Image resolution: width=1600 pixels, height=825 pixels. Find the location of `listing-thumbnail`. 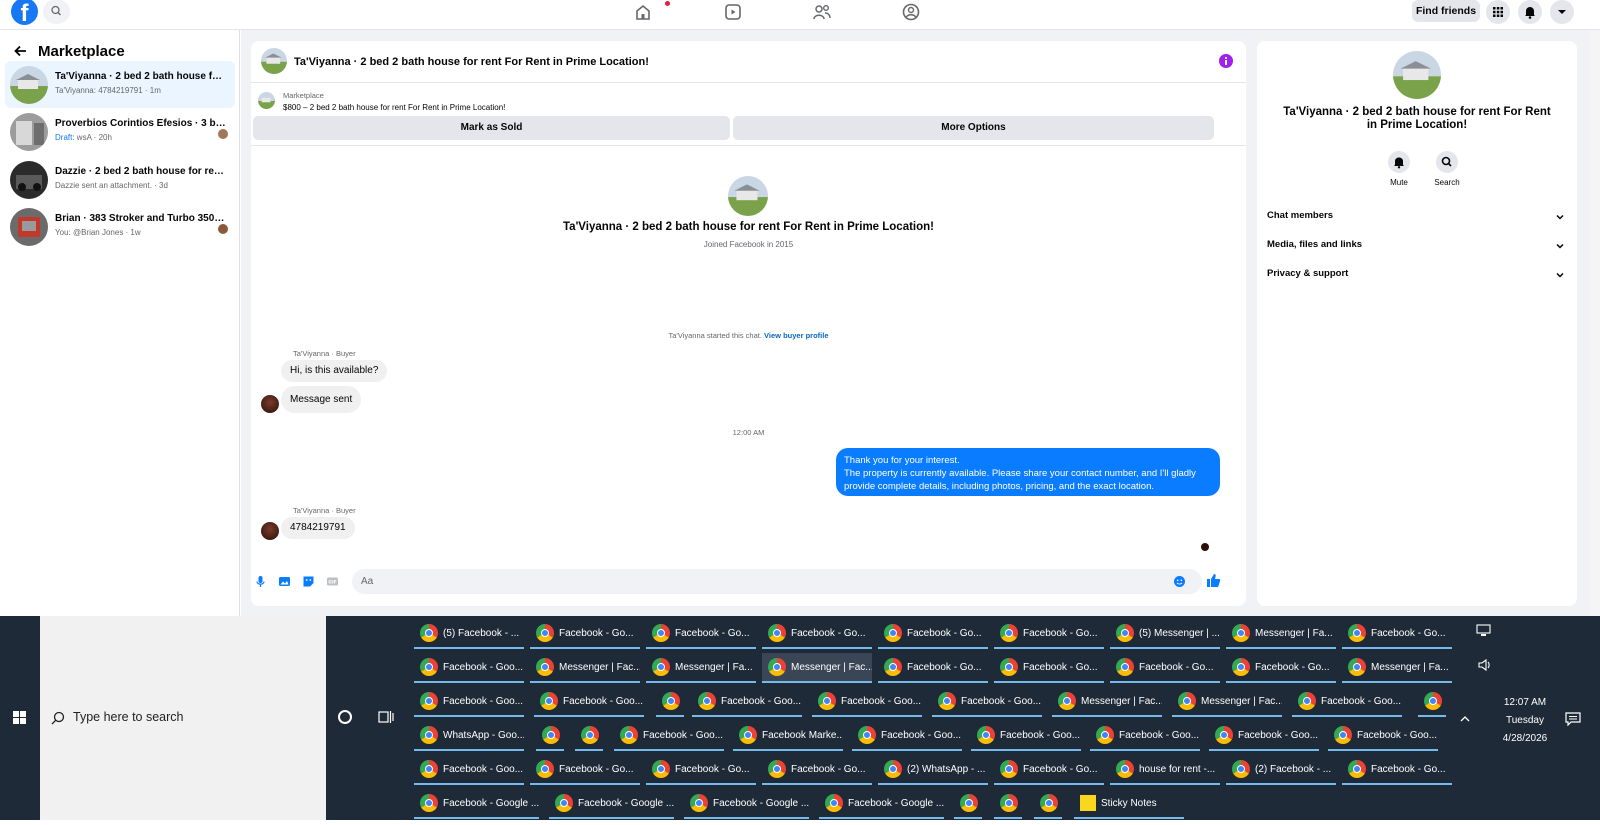

listing-thumbnail is located at coordinates (1417, 75).